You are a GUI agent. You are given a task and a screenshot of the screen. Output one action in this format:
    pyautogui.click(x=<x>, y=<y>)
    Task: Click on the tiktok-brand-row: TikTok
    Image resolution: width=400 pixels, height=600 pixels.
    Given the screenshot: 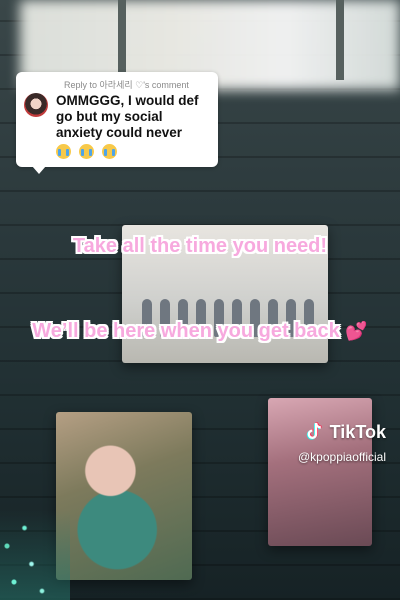 What is the action you would take?
    pyautogui.click(x=342, y=432)
    